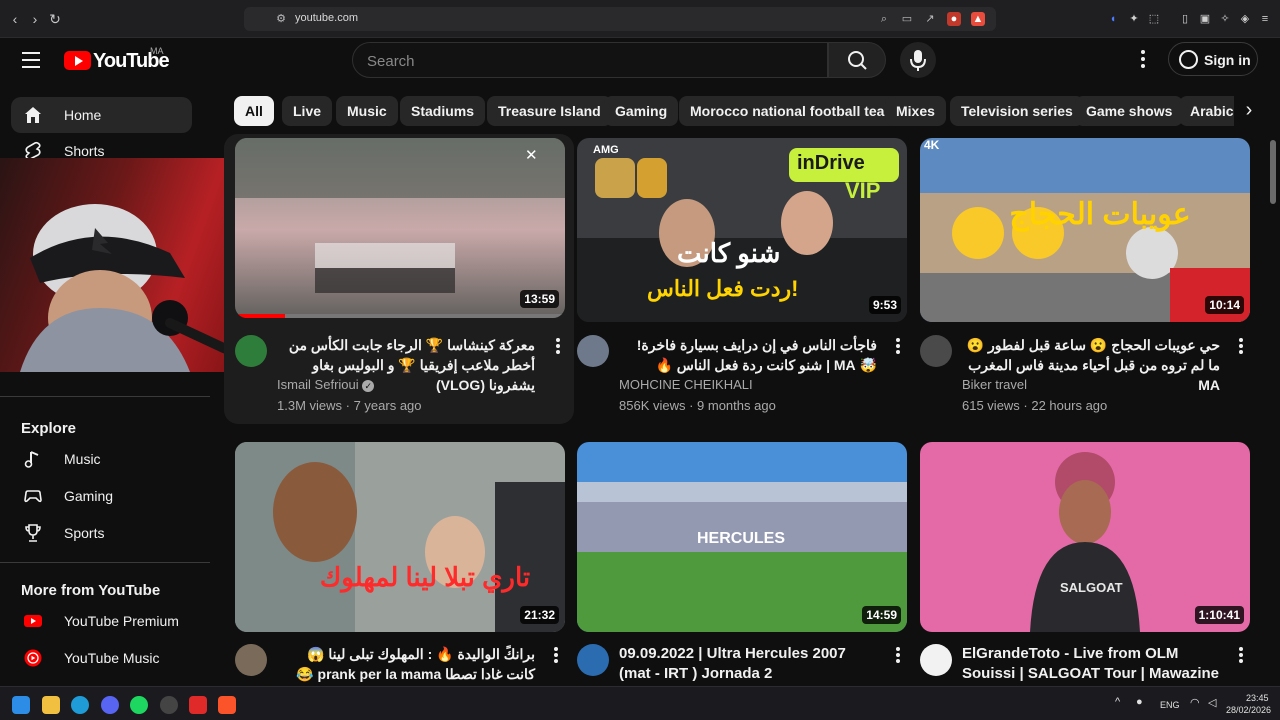 This screenshot has height=720, width=1280. What do you see at coordinates (1195, 702) in the screenshot?
I see `network-icon: ◠` at bounding box center [1195, 702].